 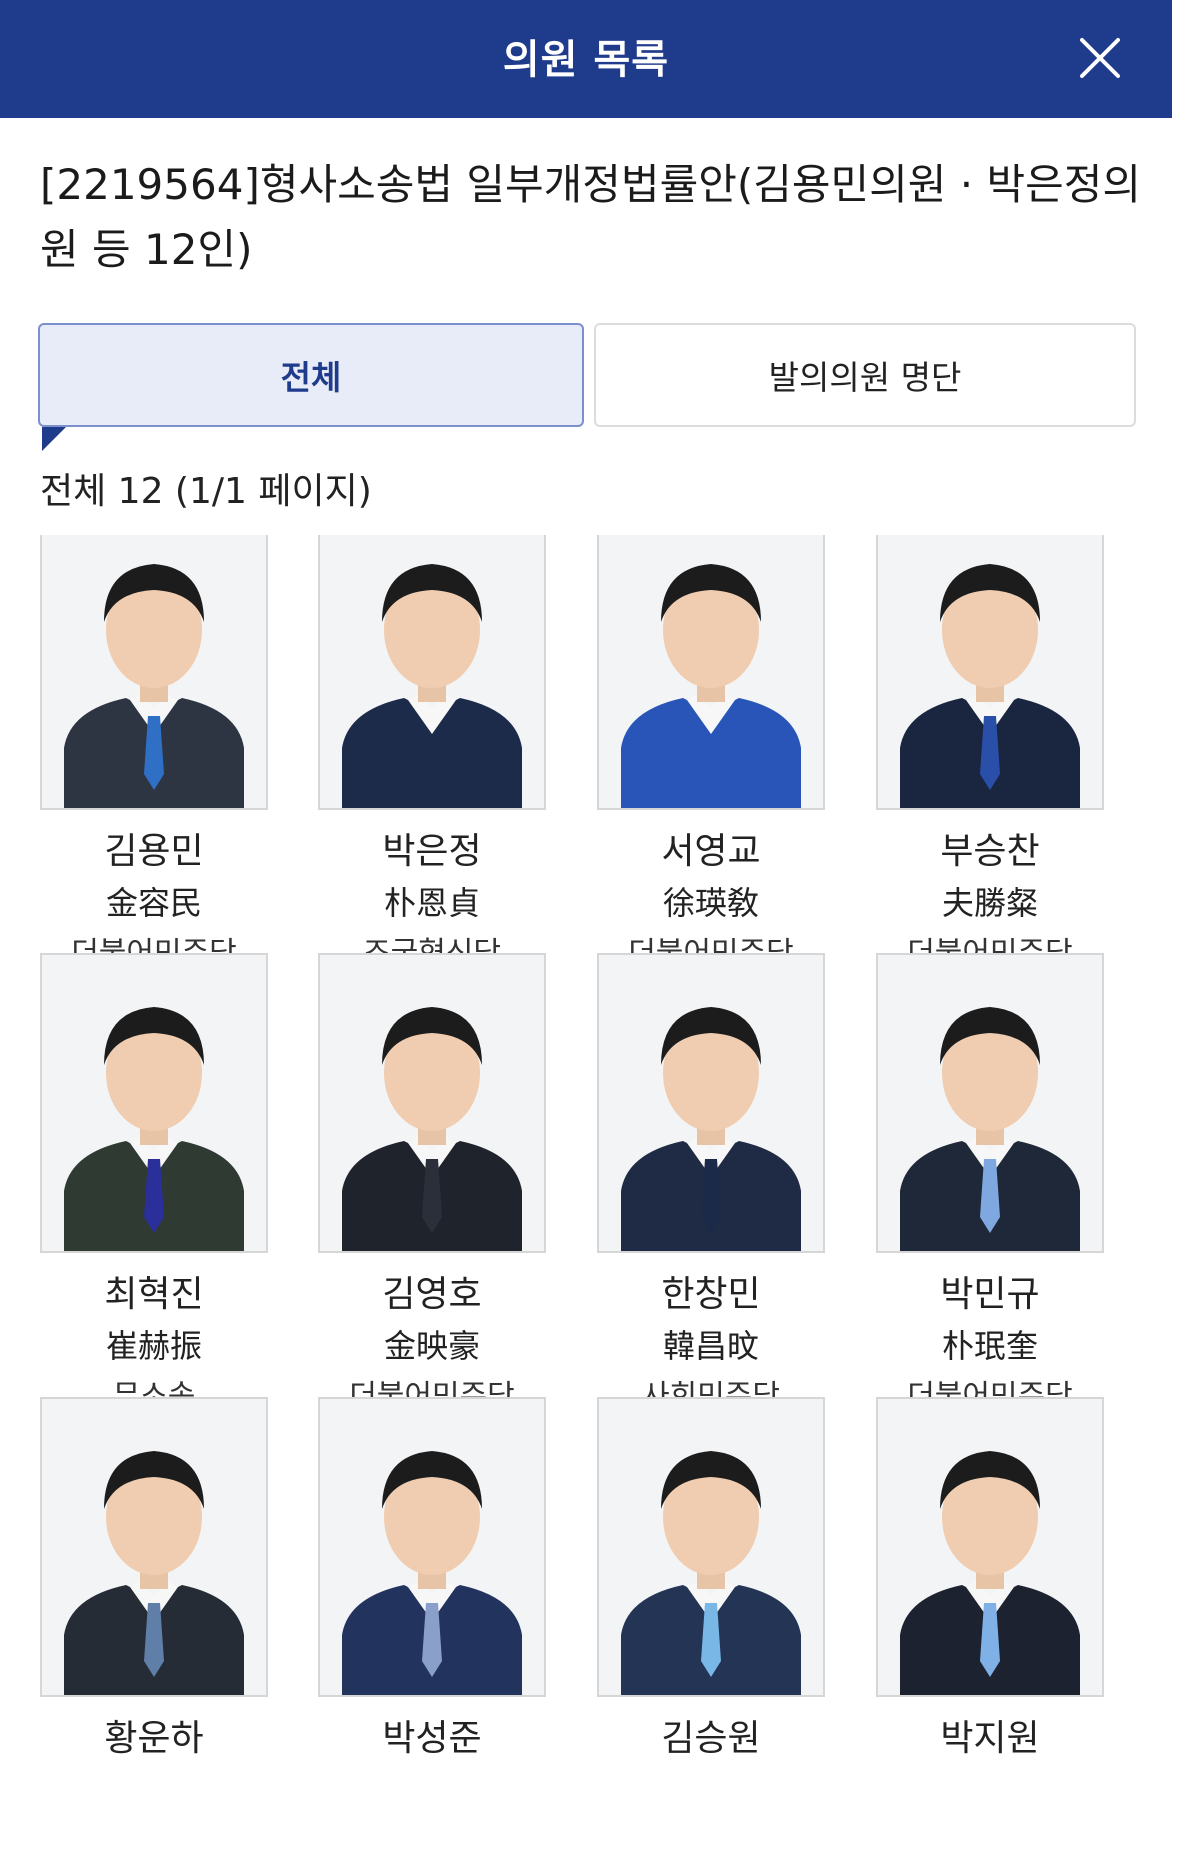 I want to click on member-card: 박민규朴珉奎더불어민주당, so click(x=983, y=1213).